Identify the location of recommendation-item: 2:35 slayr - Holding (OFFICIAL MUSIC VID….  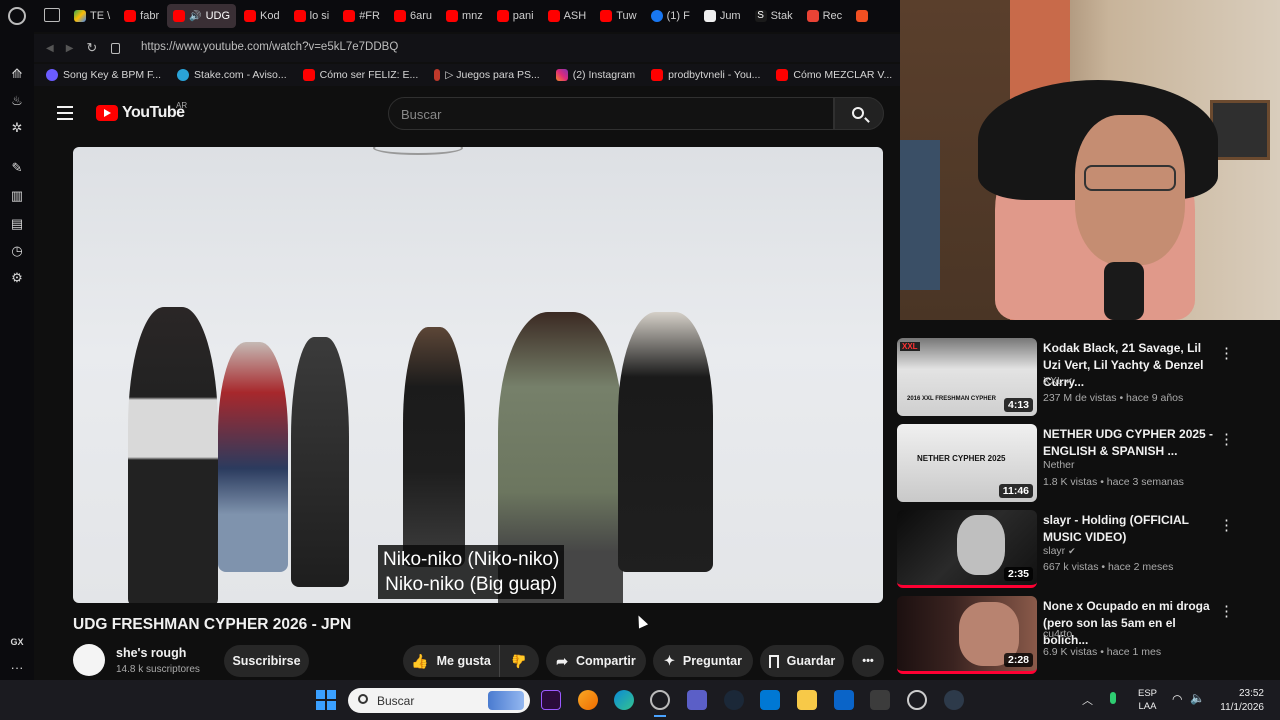
(1088, 550).